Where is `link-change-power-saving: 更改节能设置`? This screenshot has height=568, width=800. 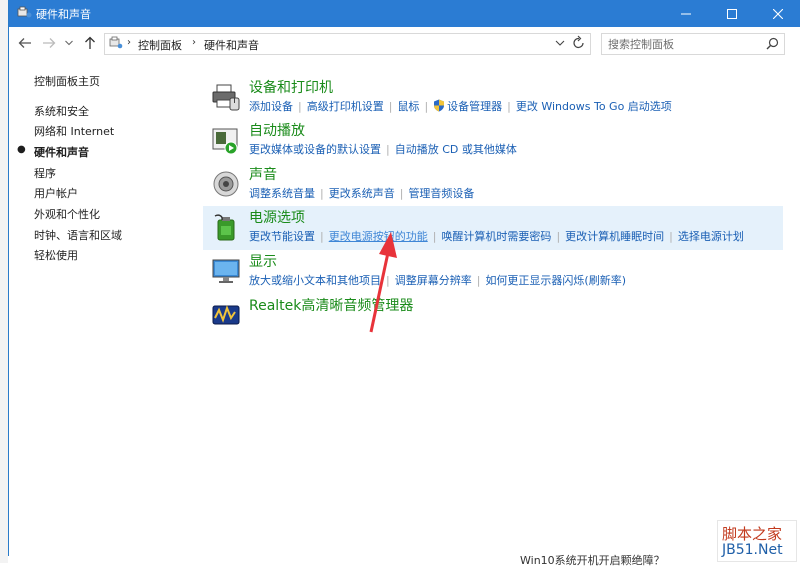
link-change-power-saving: 更改节能设置 is located at coordinates (282, 236).